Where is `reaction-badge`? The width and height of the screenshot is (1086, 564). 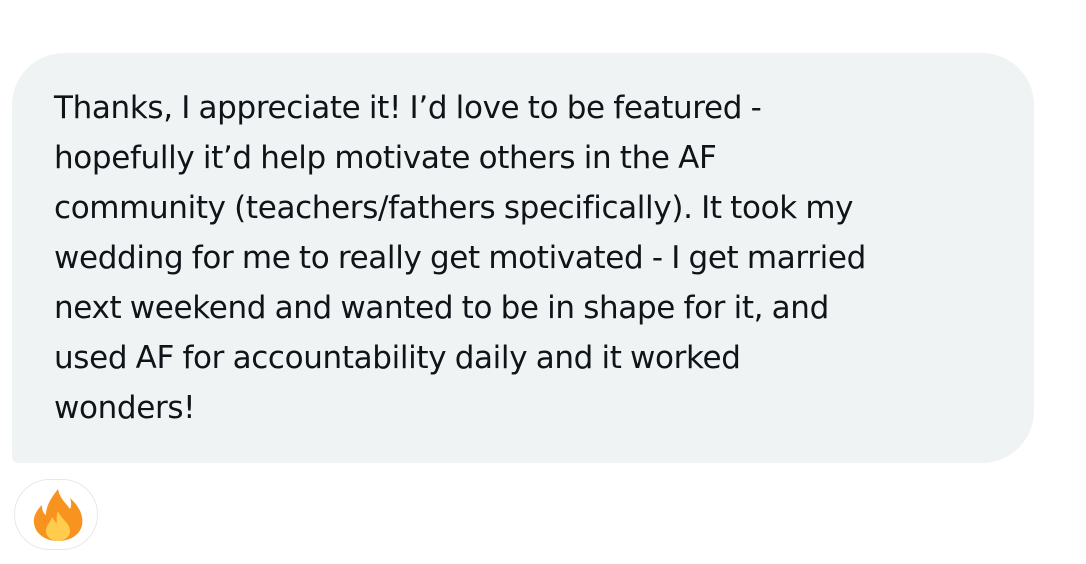
reaction-badge is located at coordinates (56, 514).